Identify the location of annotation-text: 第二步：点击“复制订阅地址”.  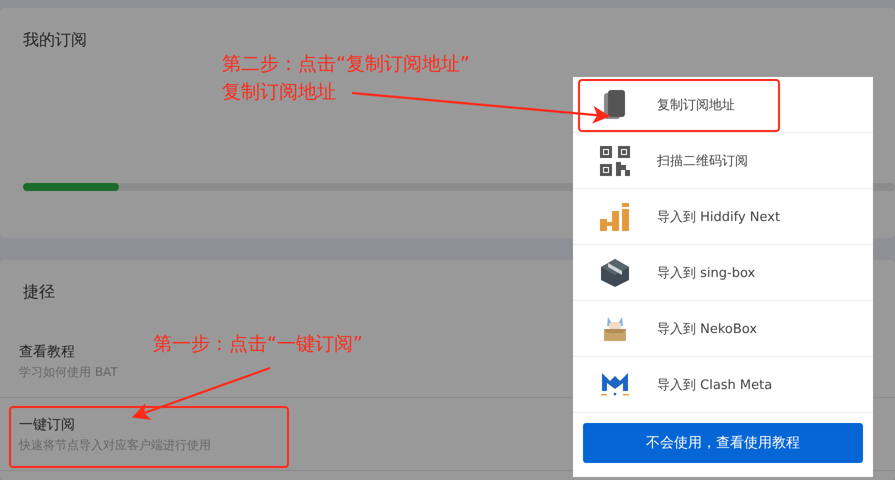
(346, 64).